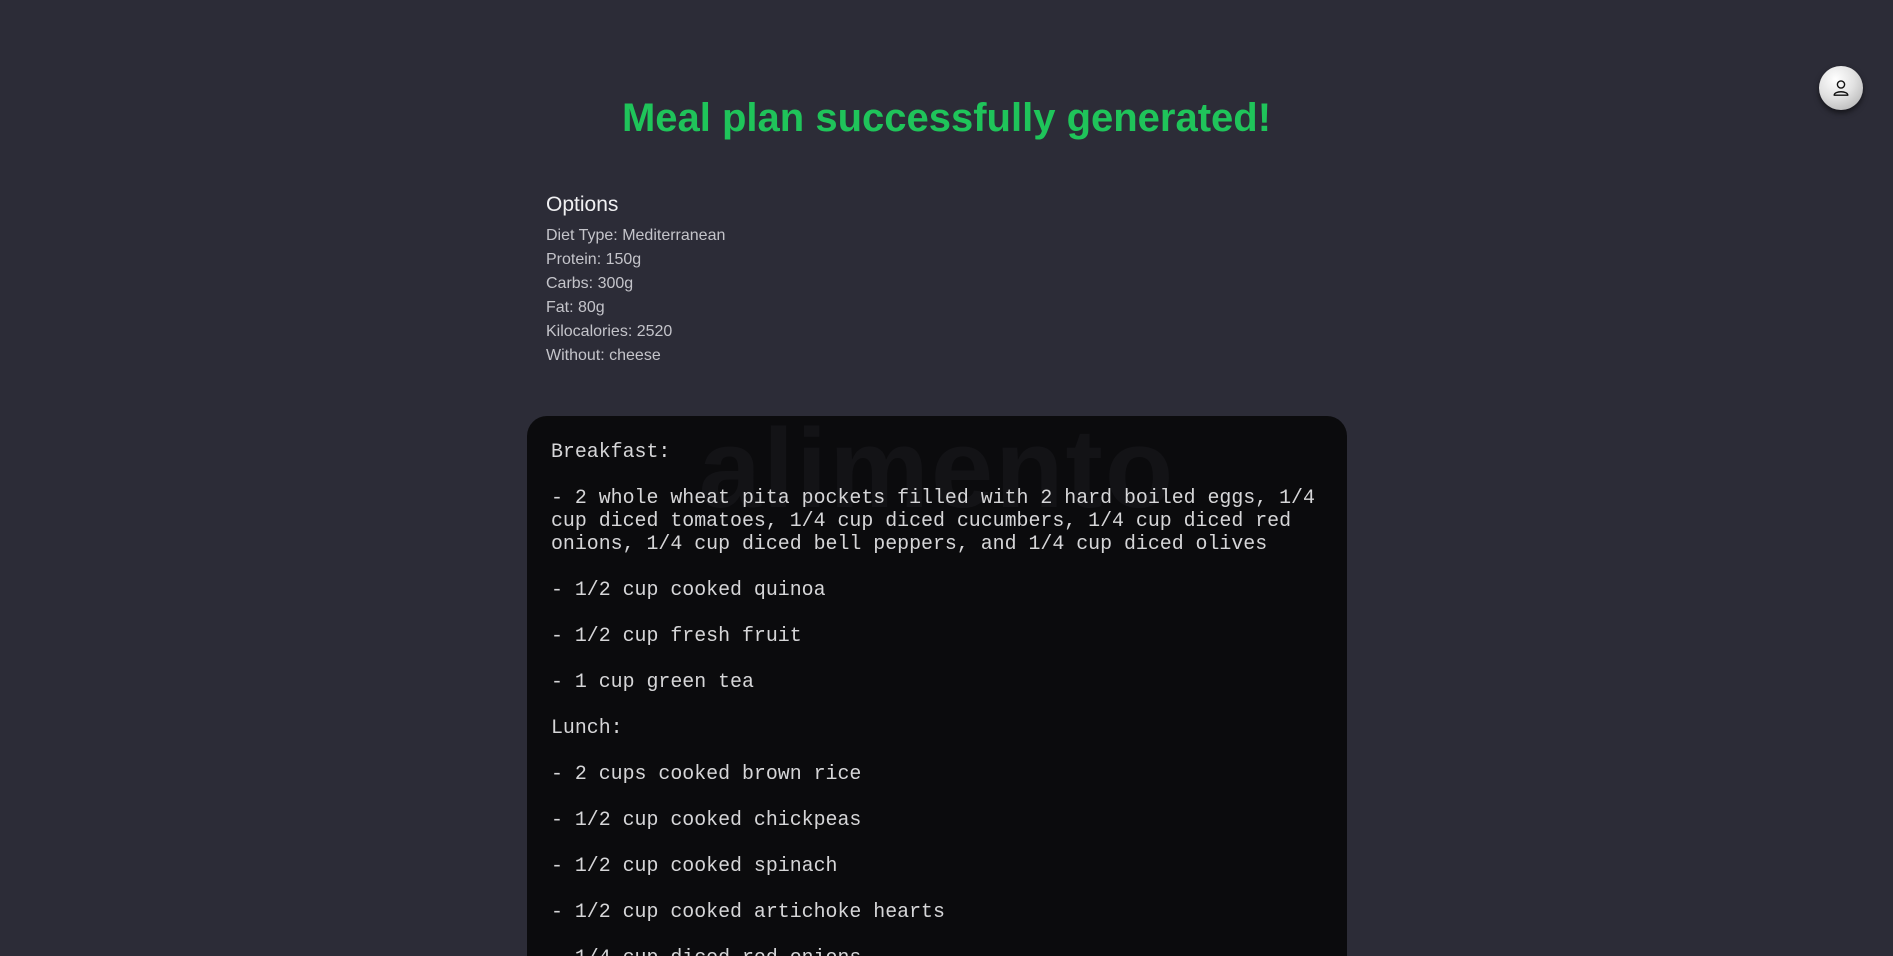 This screenshot has width=1893, height=956. I want to click on option-carbs: Carbs: 300g, so click(590, 283).